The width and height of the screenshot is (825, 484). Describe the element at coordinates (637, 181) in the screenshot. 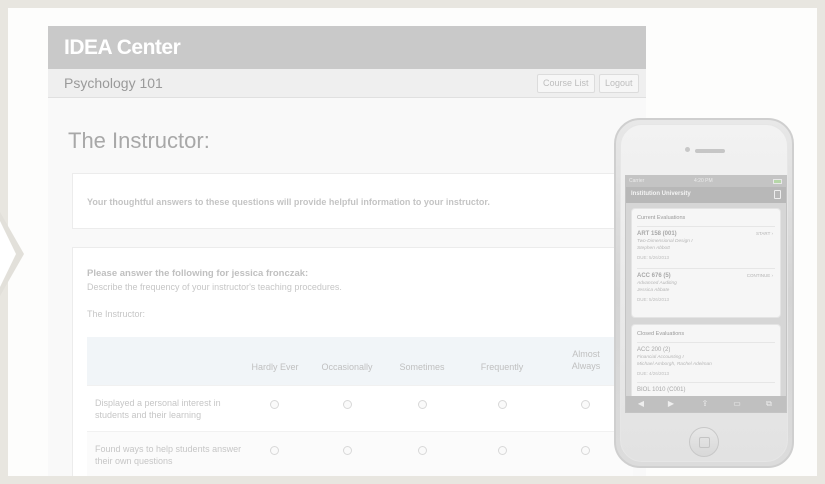

I see `carrier-label: Carrier` at that location.